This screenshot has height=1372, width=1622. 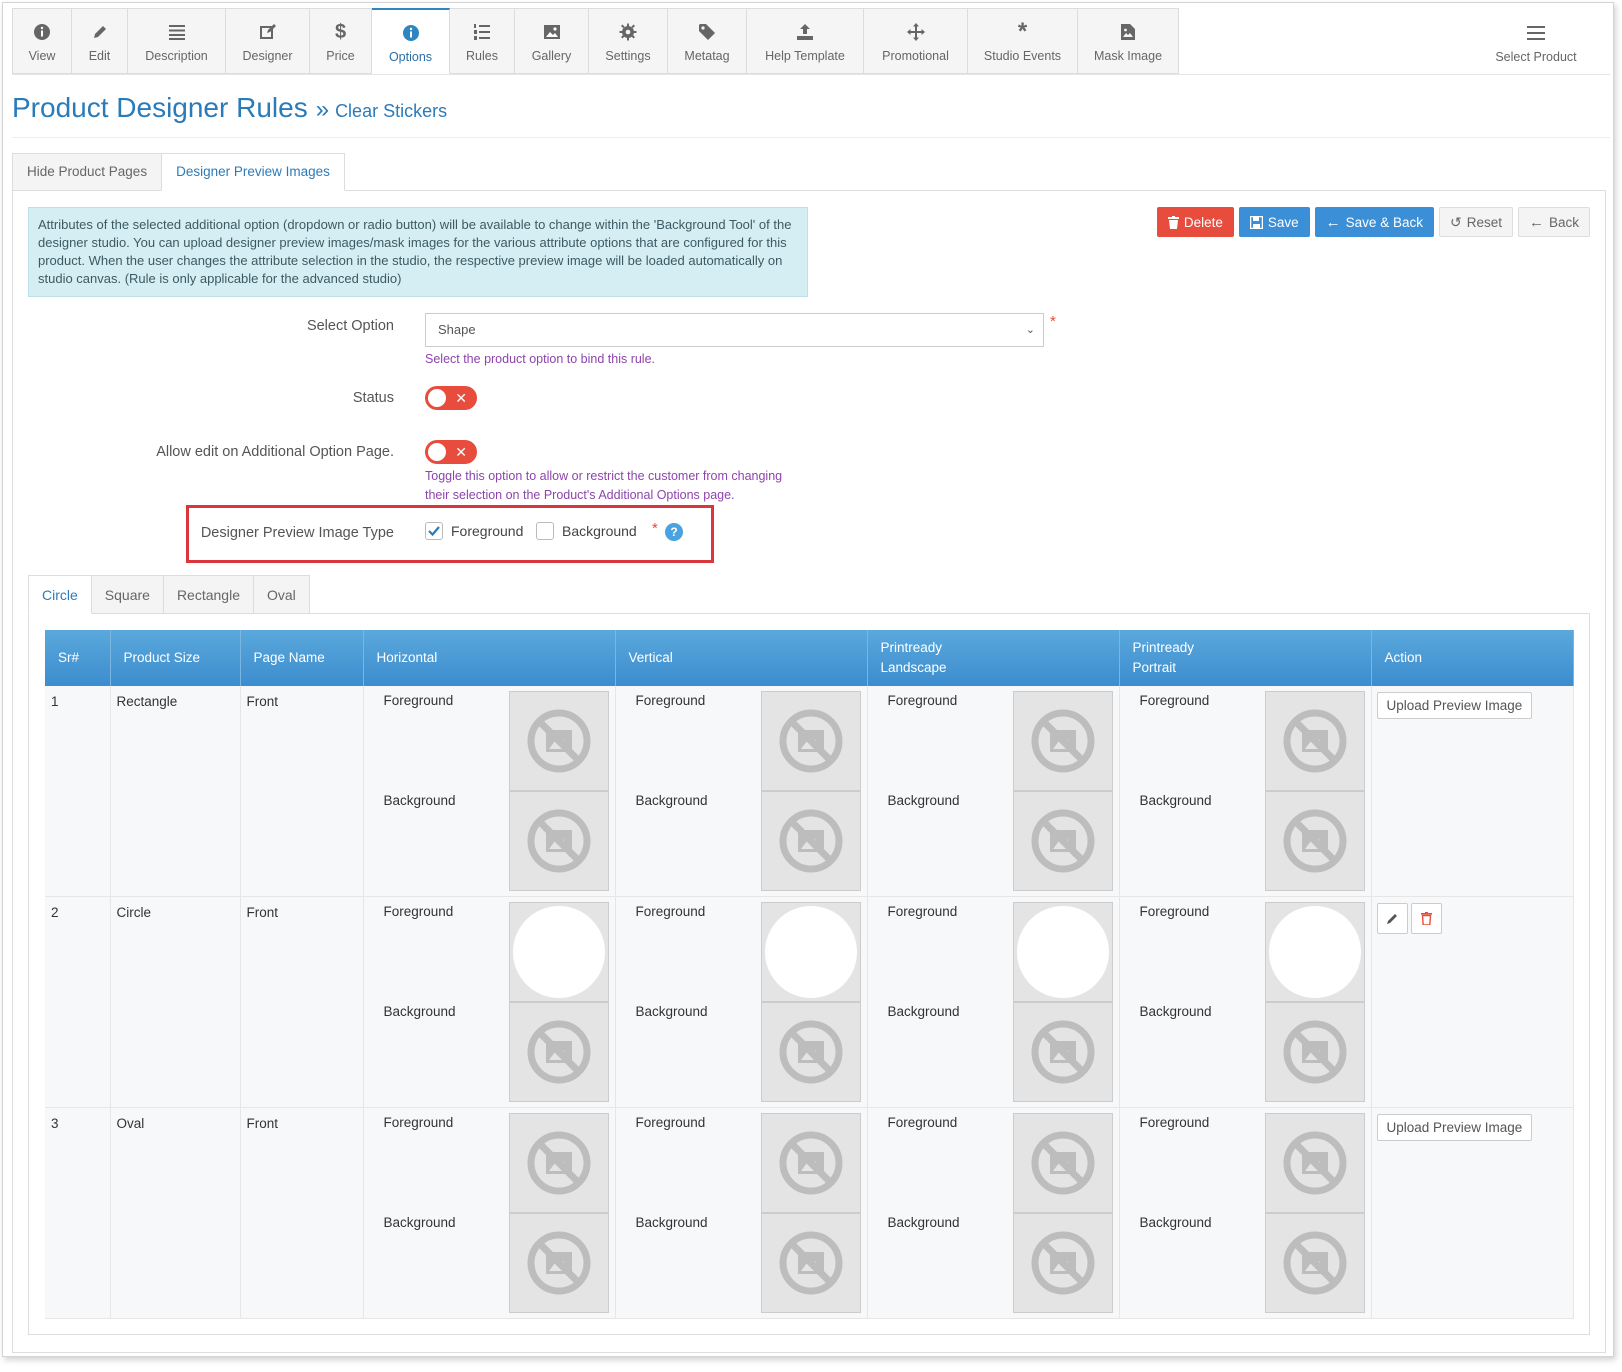 I want to click on toggle-knob, so click(x=437, y=398).